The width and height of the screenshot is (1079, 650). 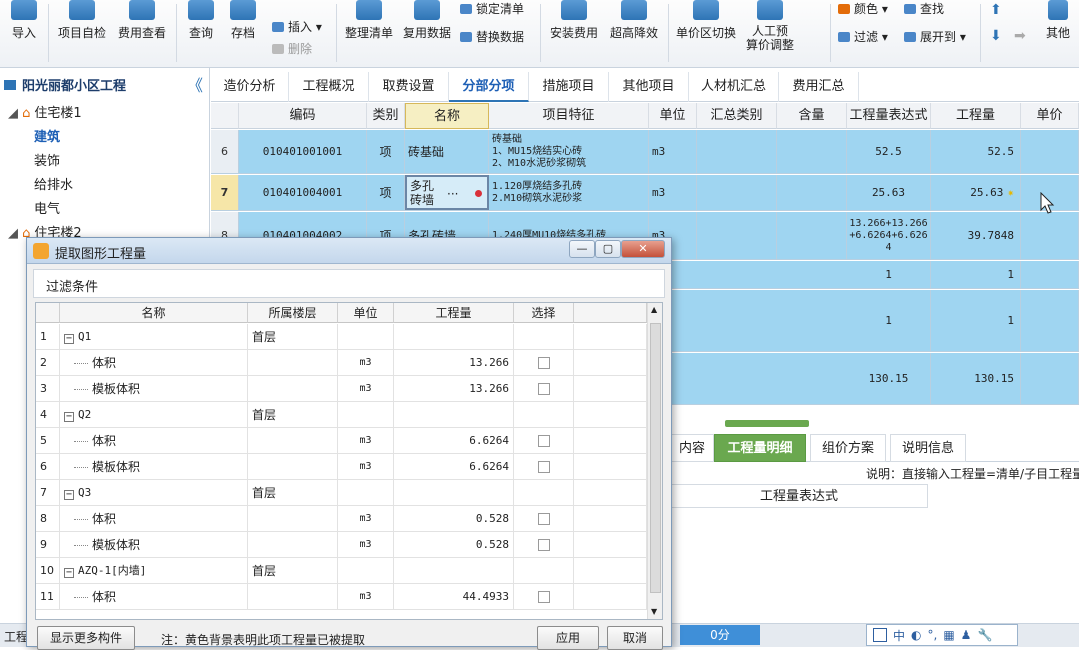 What do you see at coordinates (369, 20) in the screenshot?
I see `organize-list-button: 整理清单` at bounding box center [369, 20].